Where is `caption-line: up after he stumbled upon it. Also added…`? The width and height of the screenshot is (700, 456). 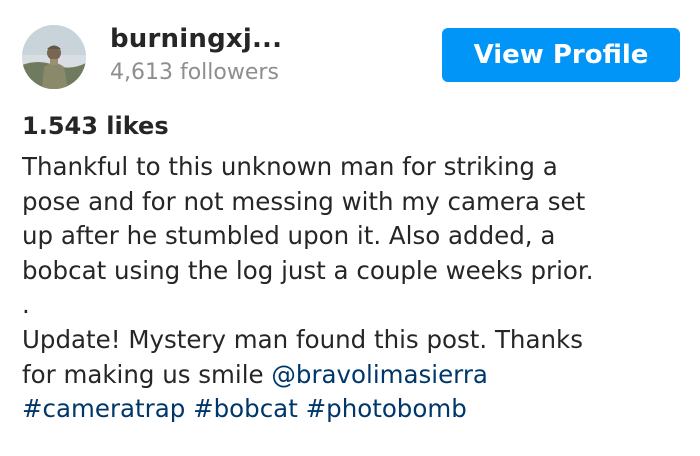 caption-line: up after he stumbled upon it. Also added… is located at coordinates (289, 236).